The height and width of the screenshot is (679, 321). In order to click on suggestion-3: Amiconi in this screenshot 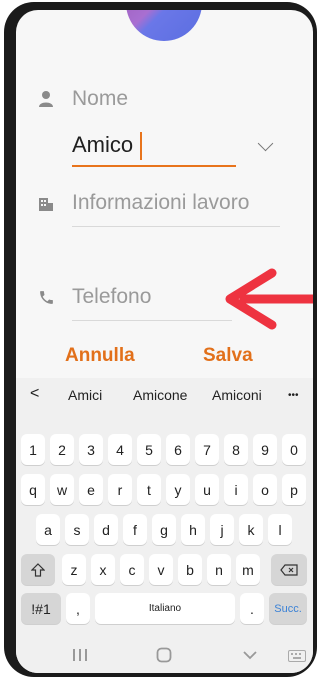, I will do `click(237, 395)`.